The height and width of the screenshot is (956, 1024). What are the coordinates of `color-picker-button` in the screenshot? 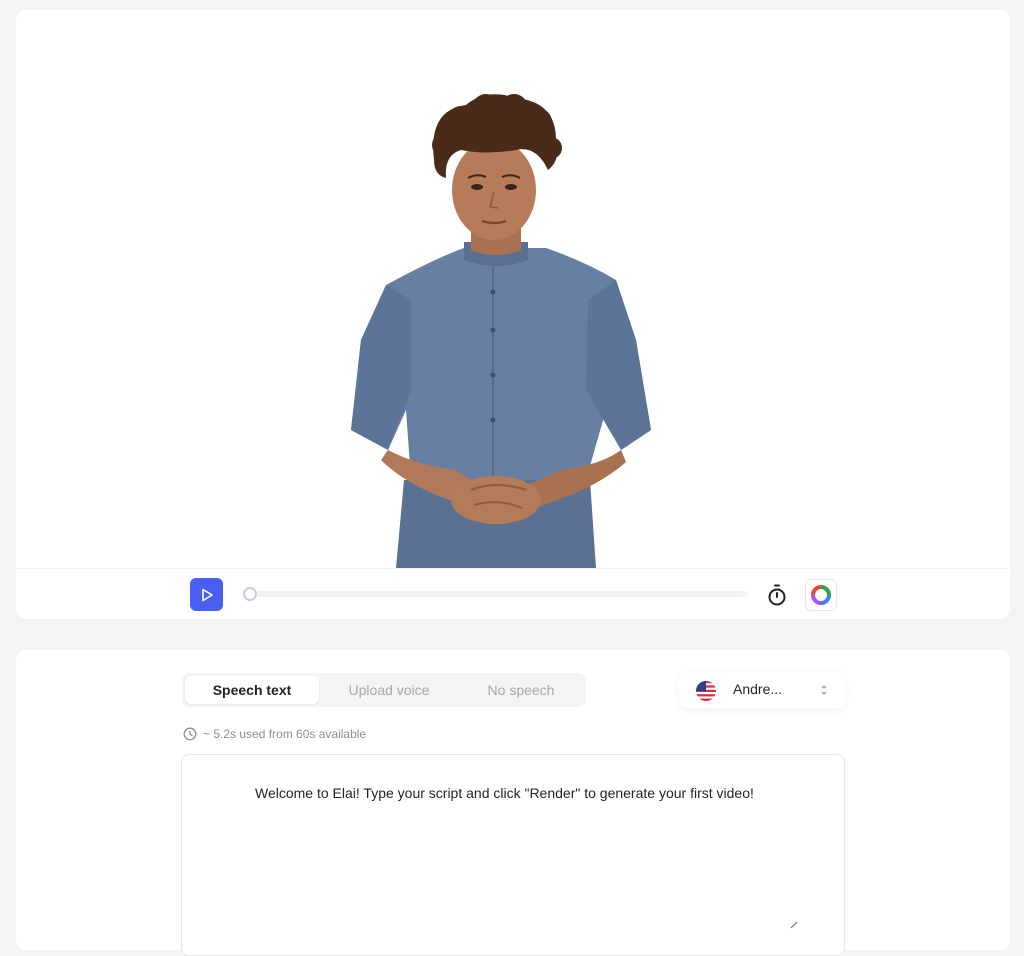 It's located at (821, 595).